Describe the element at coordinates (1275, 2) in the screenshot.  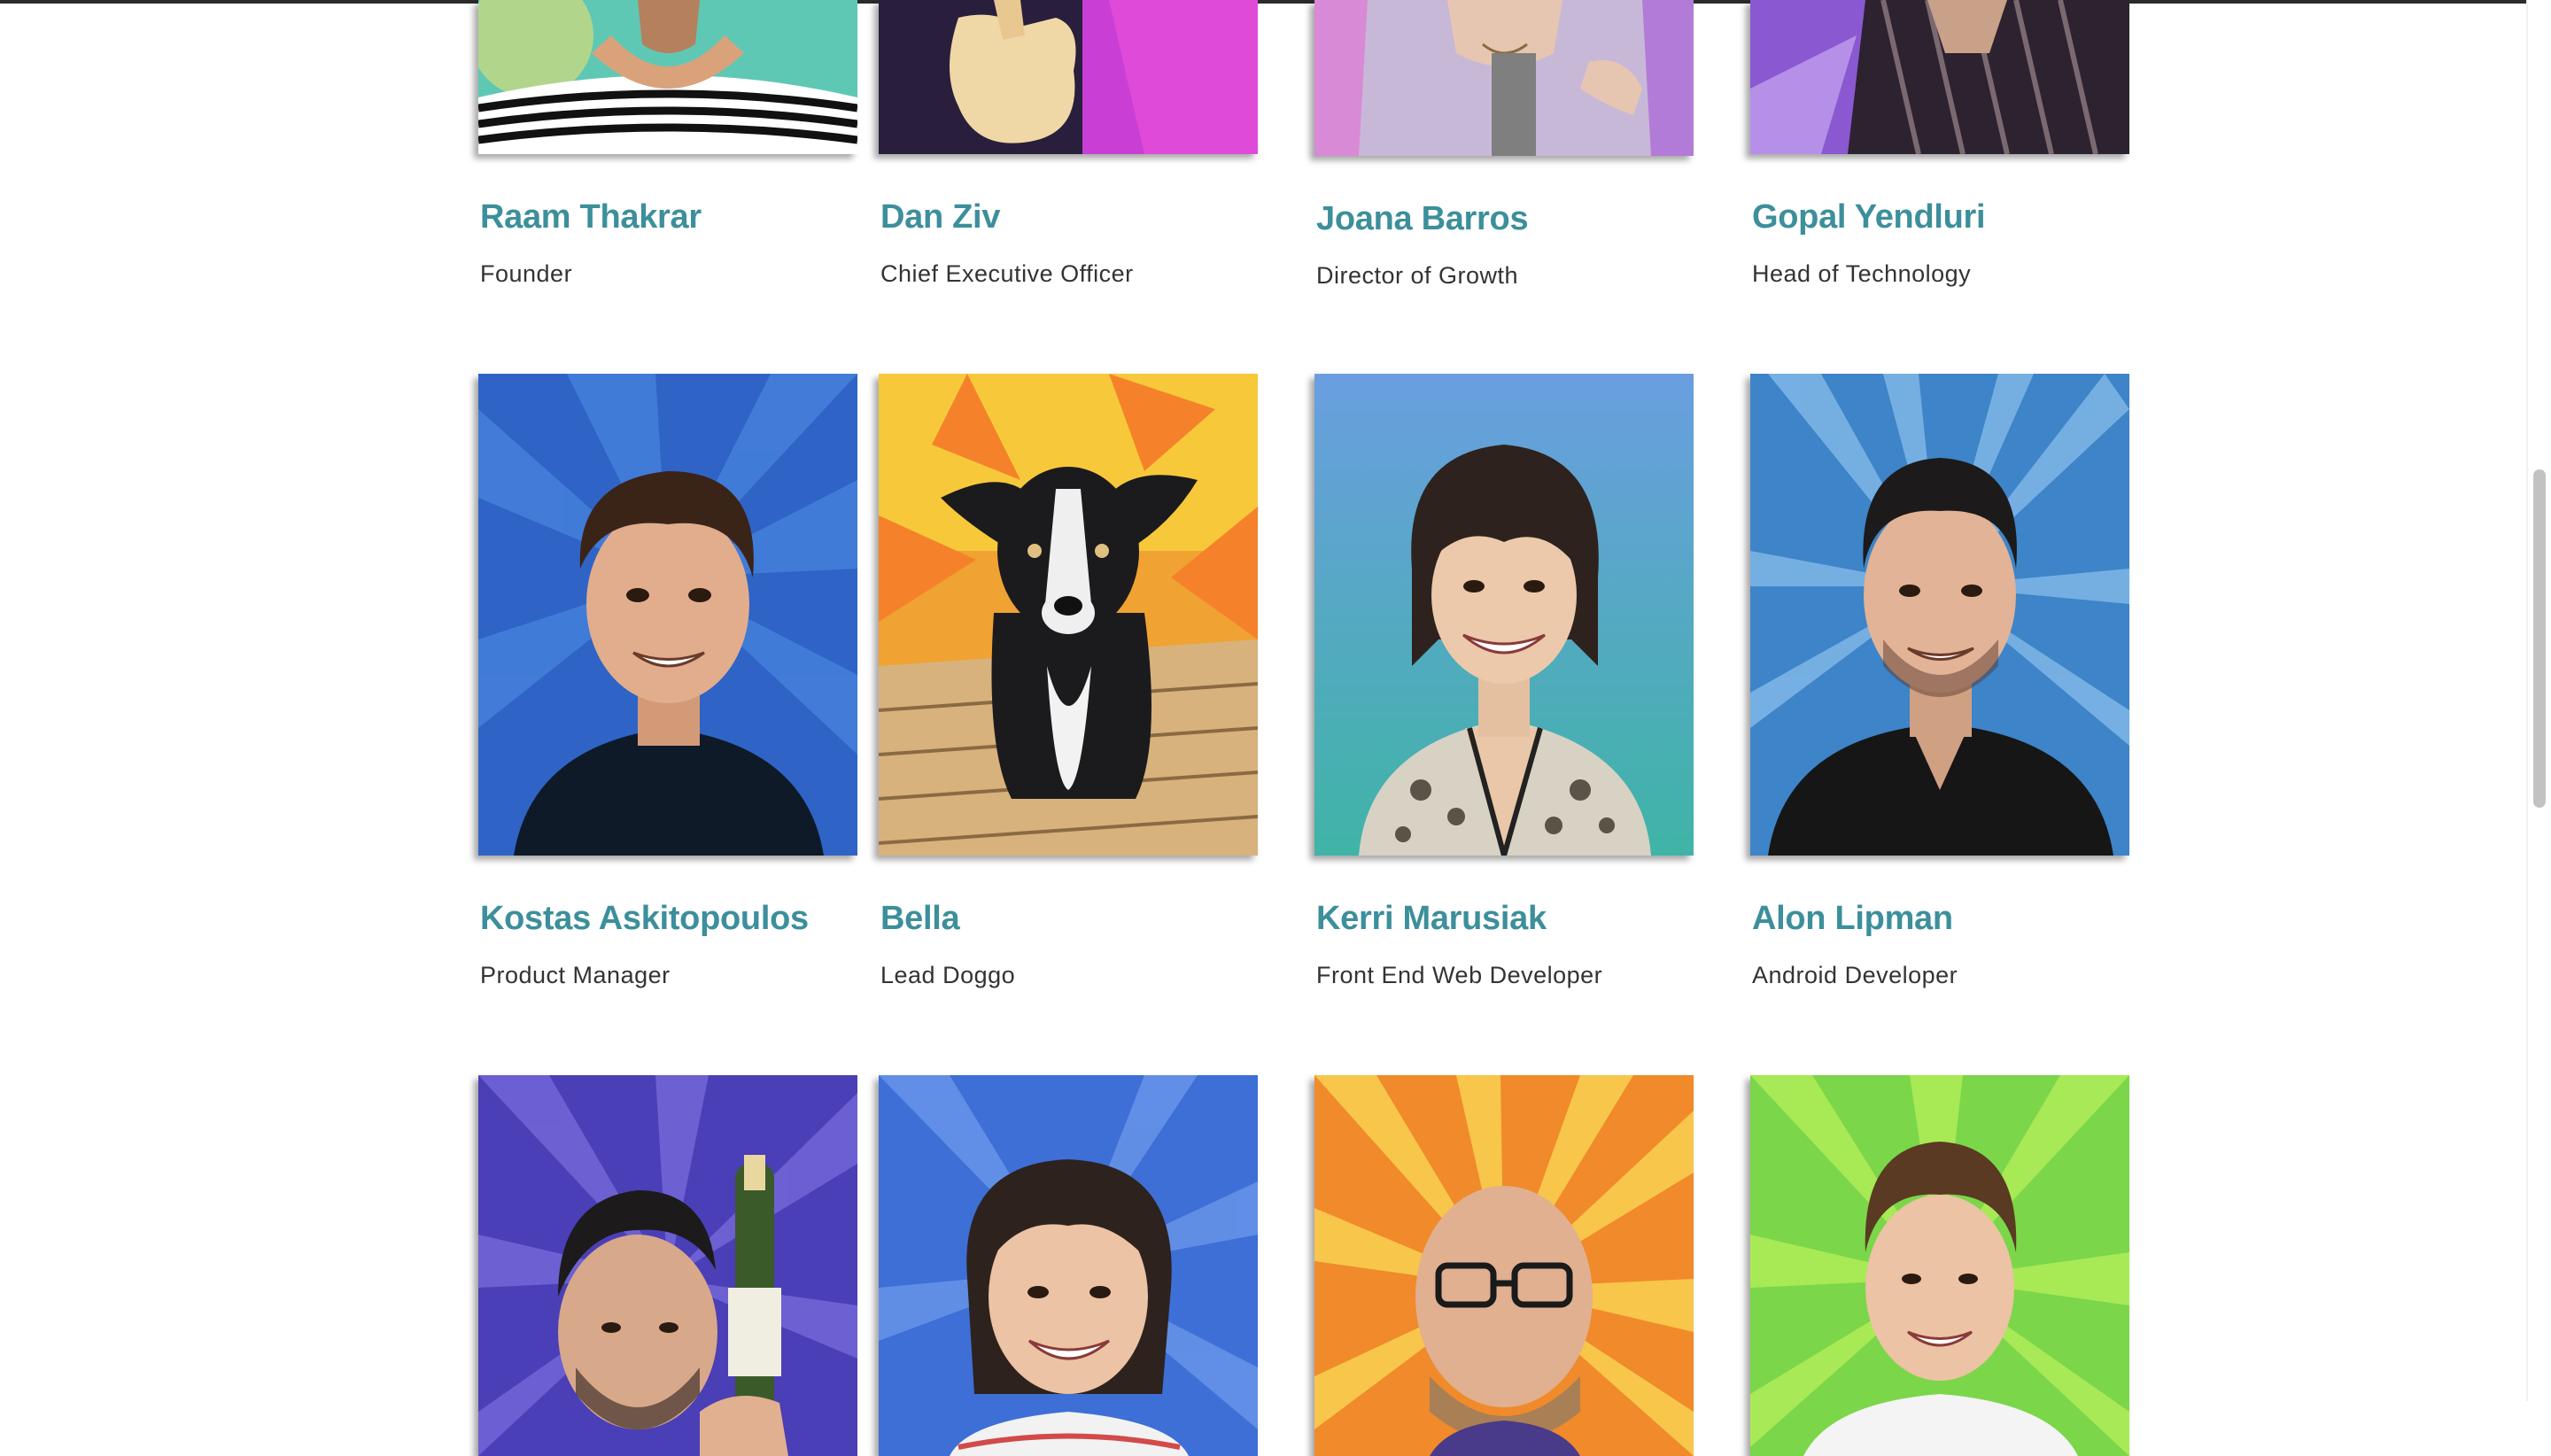
I see `browser-top-edge` at that location.